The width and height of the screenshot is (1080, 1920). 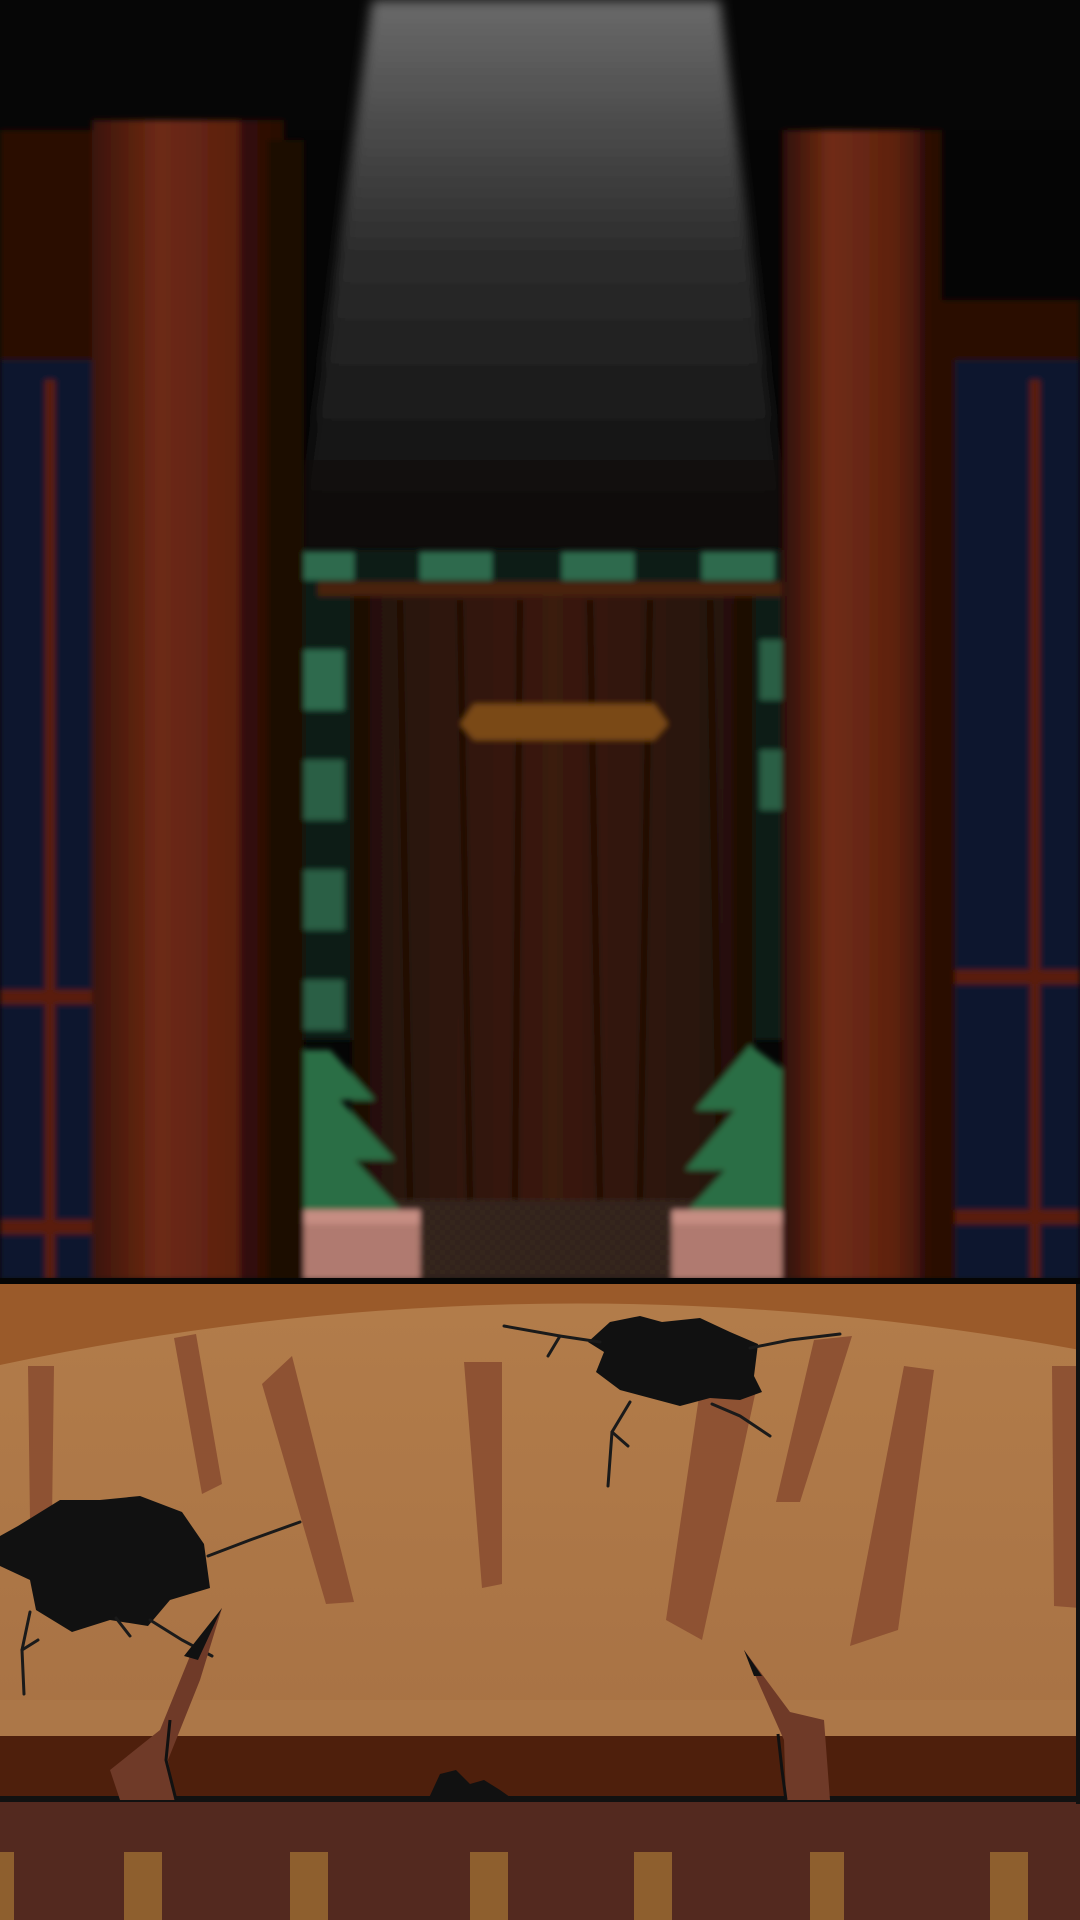 What do you see at coordinates (1010, 790) in the screenshot?
I see `window-right` at bounding box center [1010, 790].